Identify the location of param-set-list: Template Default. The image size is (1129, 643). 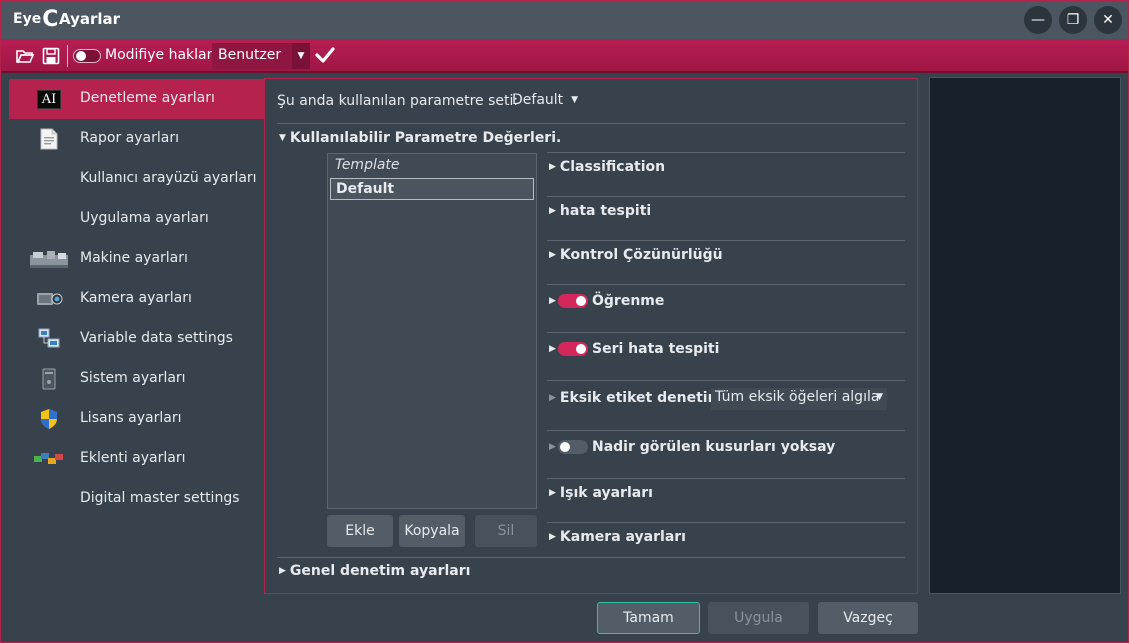
(432, 331).